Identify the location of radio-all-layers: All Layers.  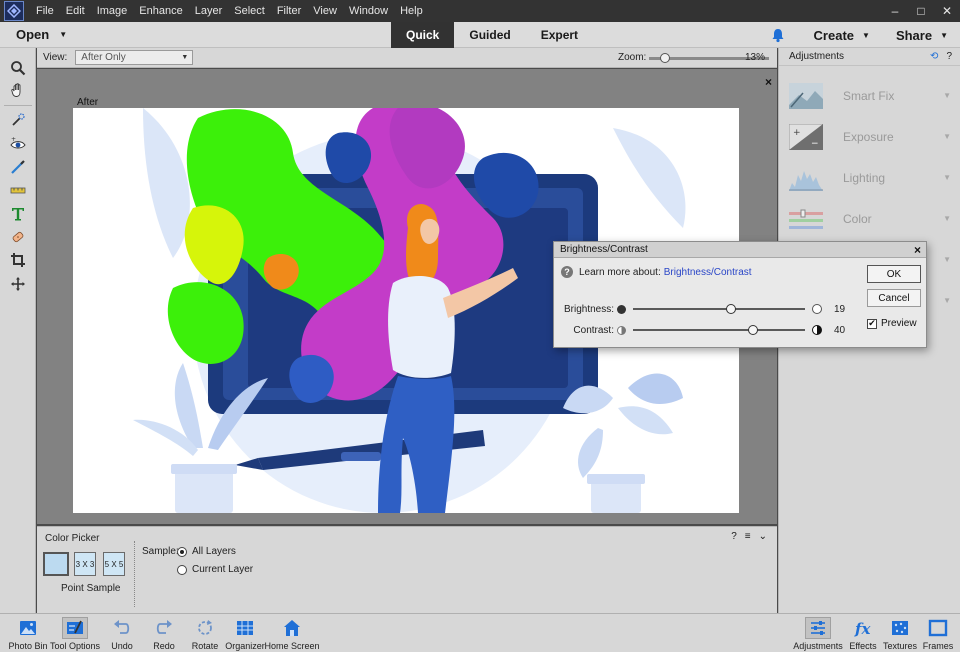
(206, 551).